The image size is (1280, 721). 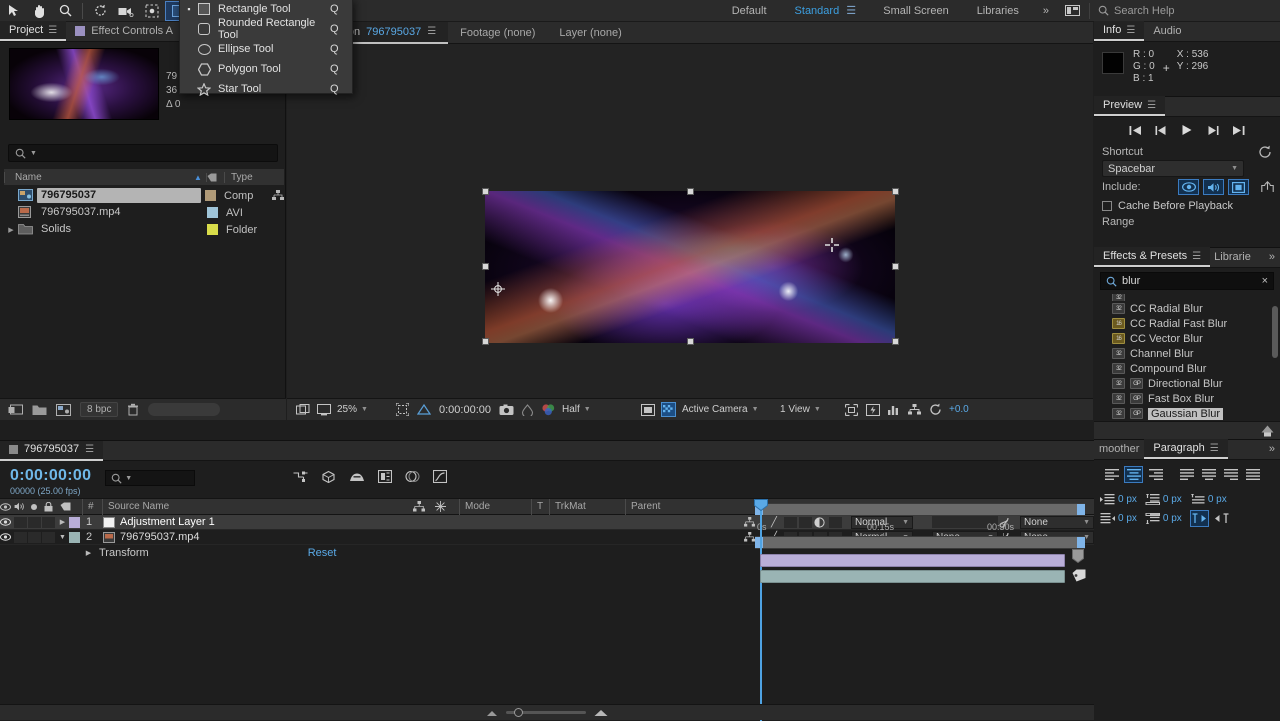 I want to click on layer-2-audio-toggle, so click(x=20, y=537).